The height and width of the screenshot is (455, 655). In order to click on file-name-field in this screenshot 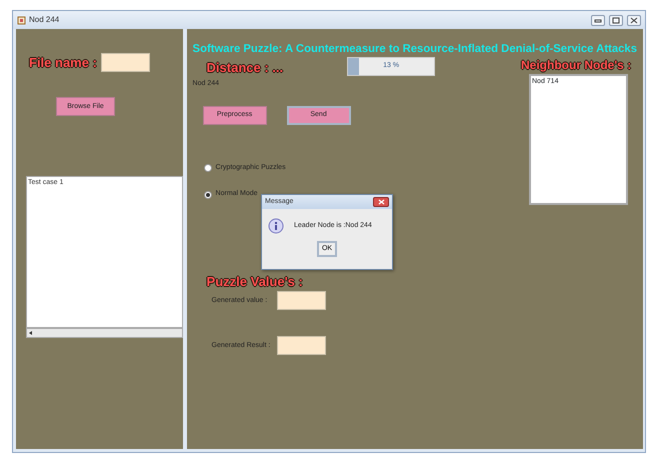, I will do `click(125, 62)`.